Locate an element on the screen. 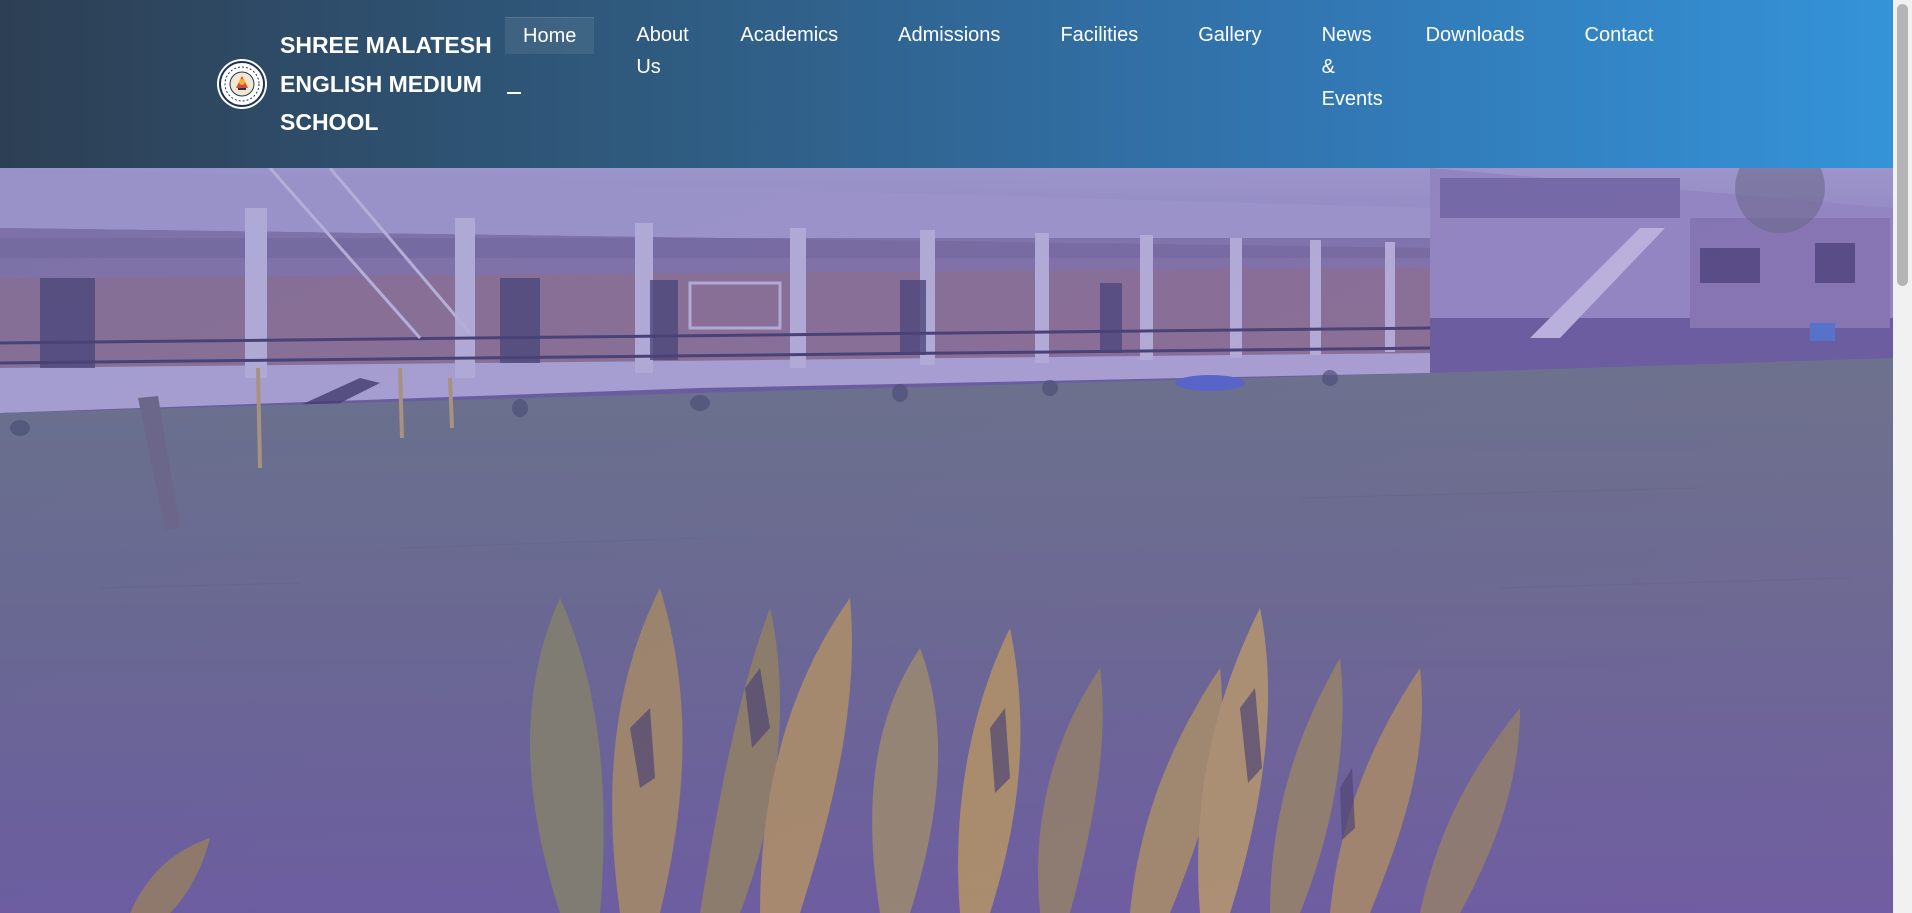  nav-admissions: Admissions is located at coordinates (949, 35).